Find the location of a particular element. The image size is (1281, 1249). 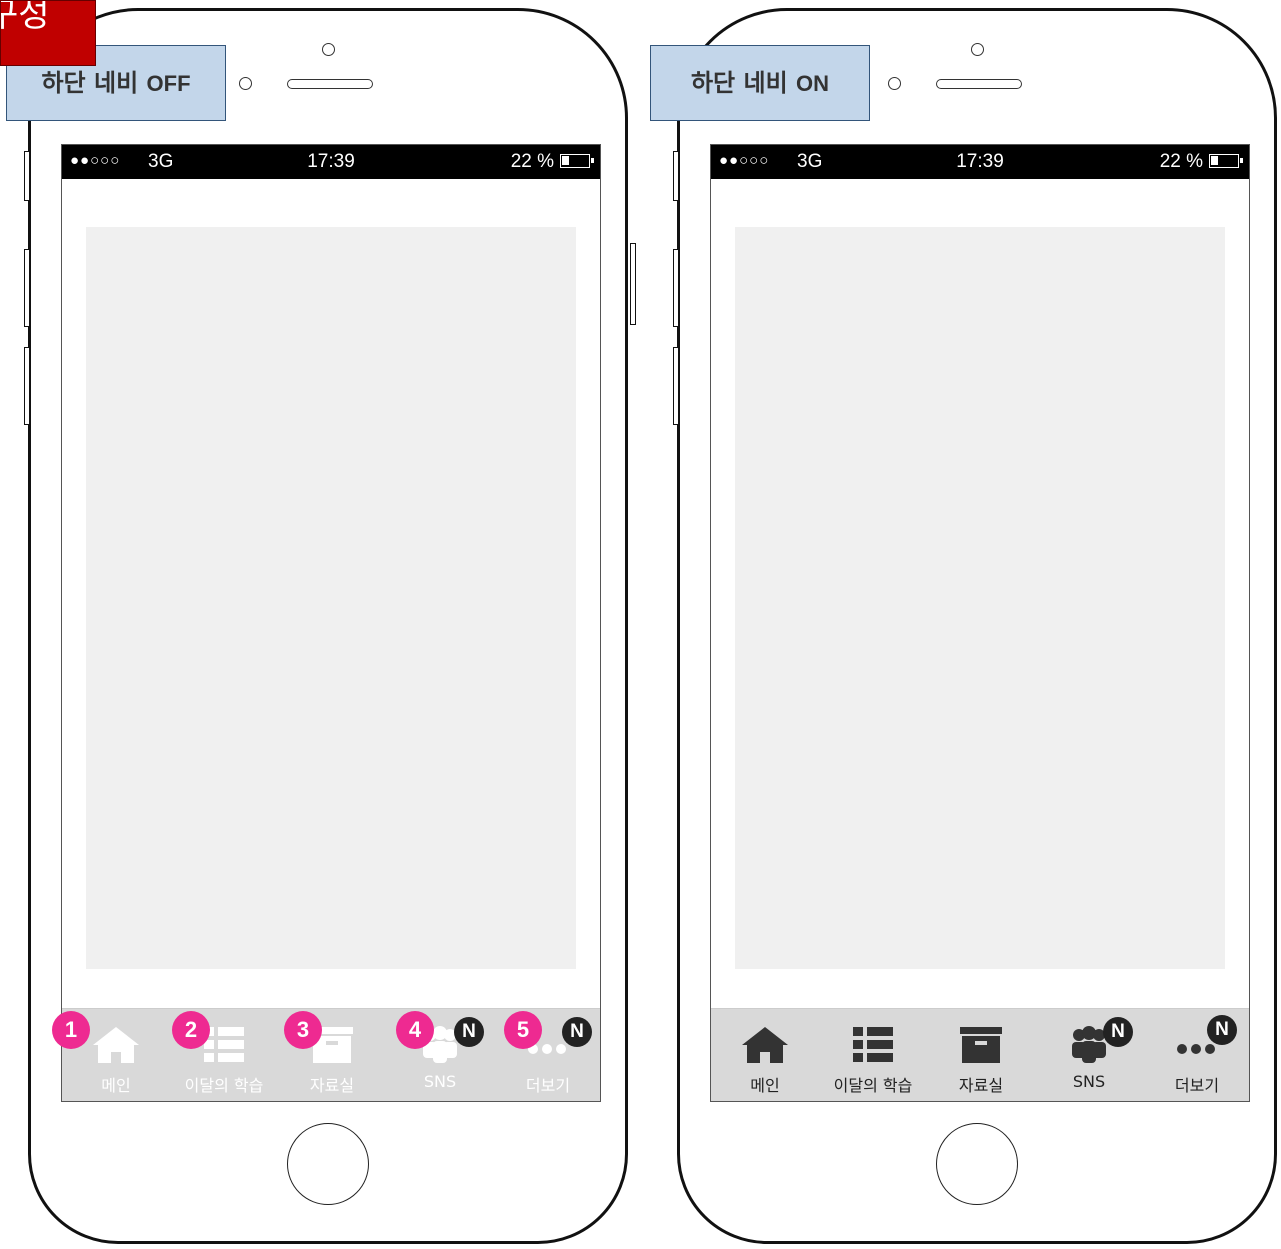

corner-tag-text: 구성 is located at coordinates (25, 17).